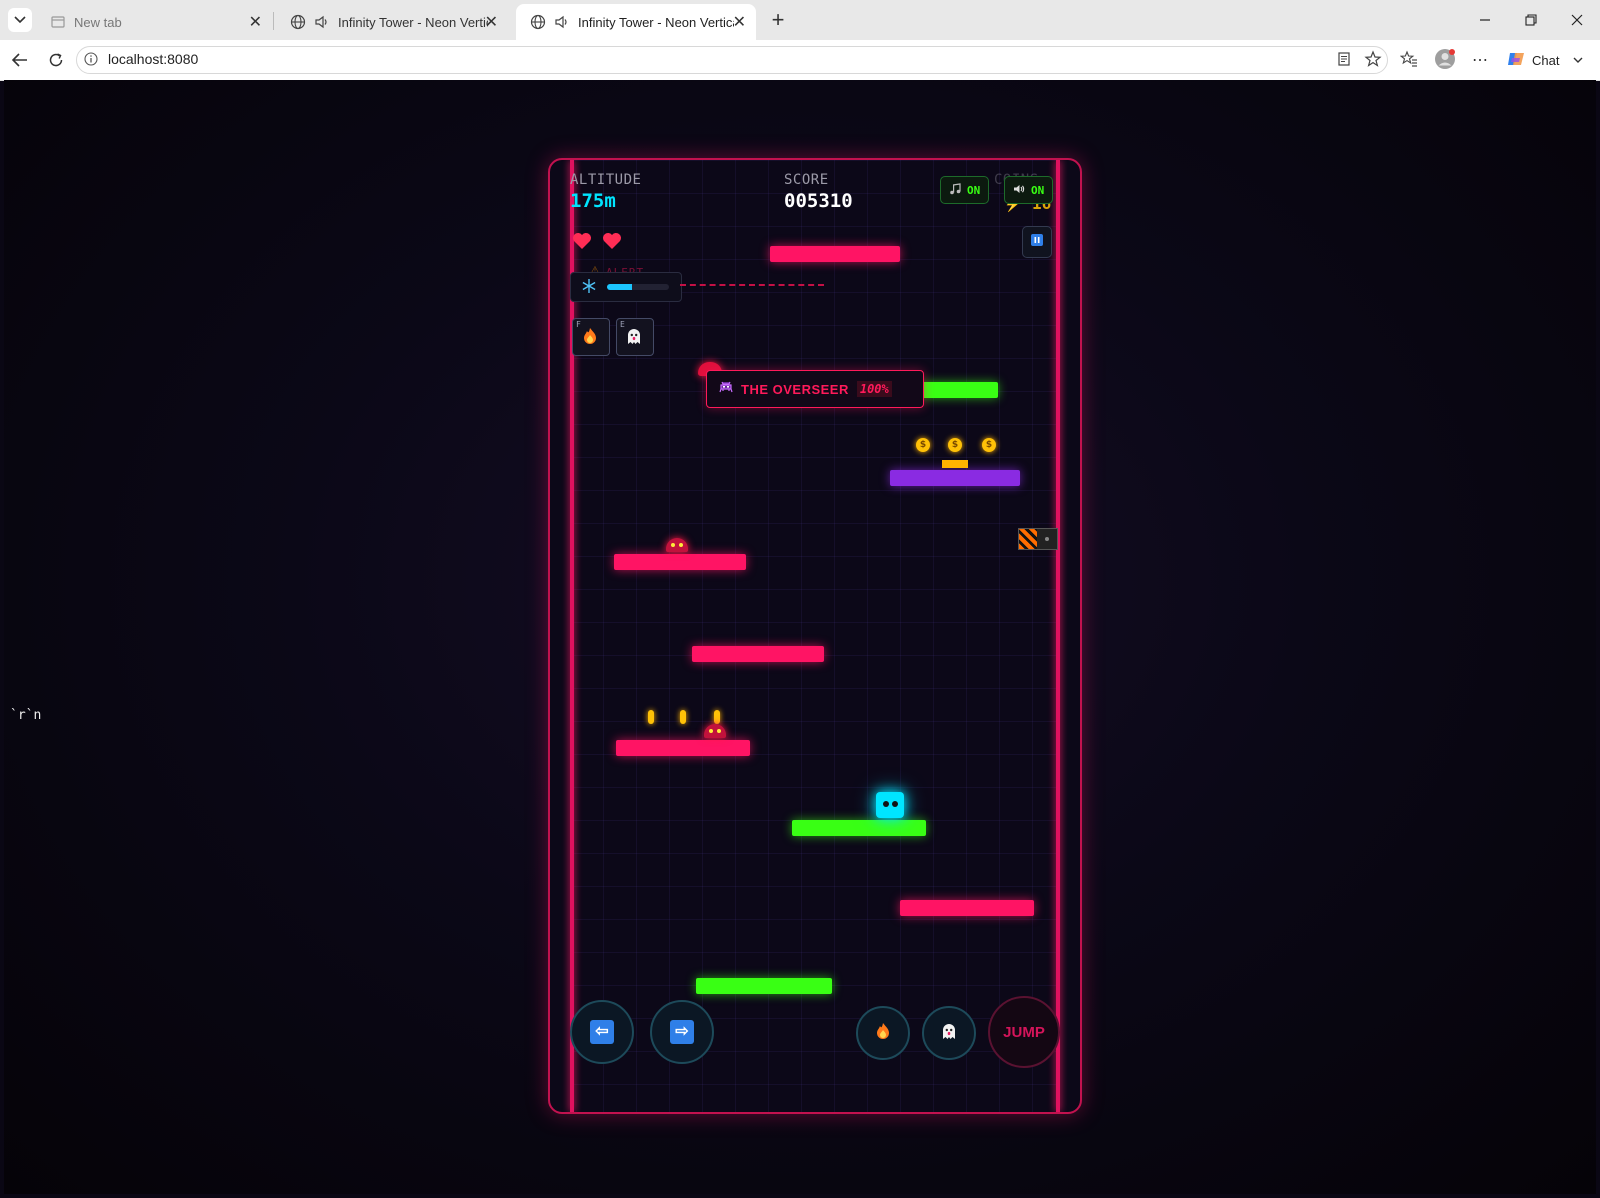 The height and width of the screenshot is (1198, 1600). I want to click on minimize-icon, so click(1485, 20).